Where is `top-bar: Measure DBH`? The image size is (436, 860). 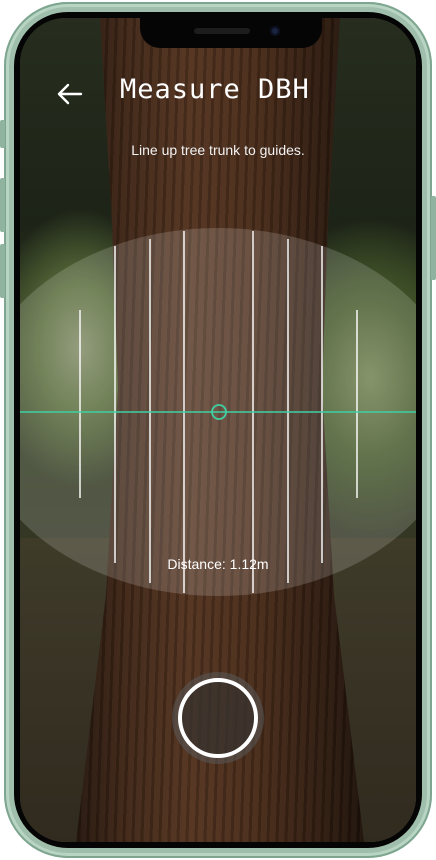 top-bar: Measure DBH is located at coordinates (218, 73).